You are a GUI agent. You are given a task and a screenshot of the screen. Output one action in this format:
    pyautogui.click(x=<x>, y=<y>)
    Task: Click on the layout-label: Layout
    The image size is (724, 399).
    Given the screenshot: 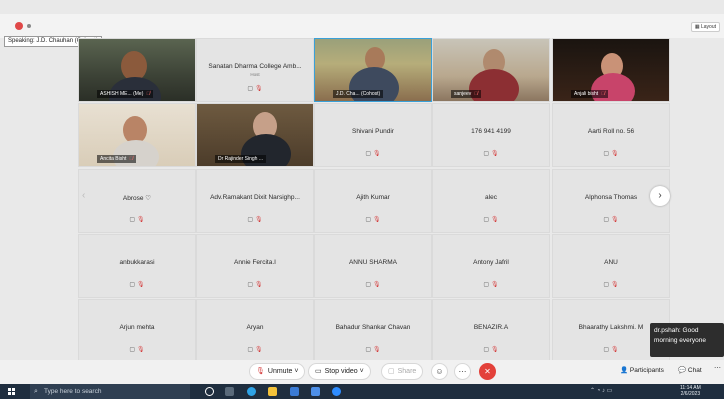 What is the action you would take?
    pyautogui.click(x=708, y=27)
    